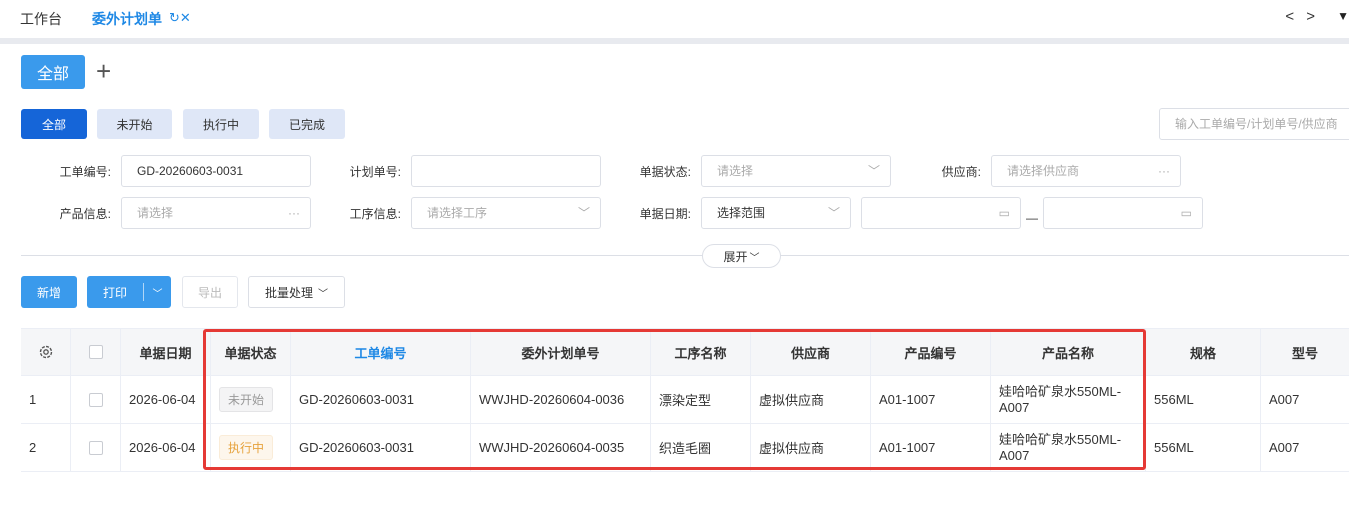 This screenshot has height=531, width=1349. I want to click on plan-no-label: 计划单号:, so click(375, 172).